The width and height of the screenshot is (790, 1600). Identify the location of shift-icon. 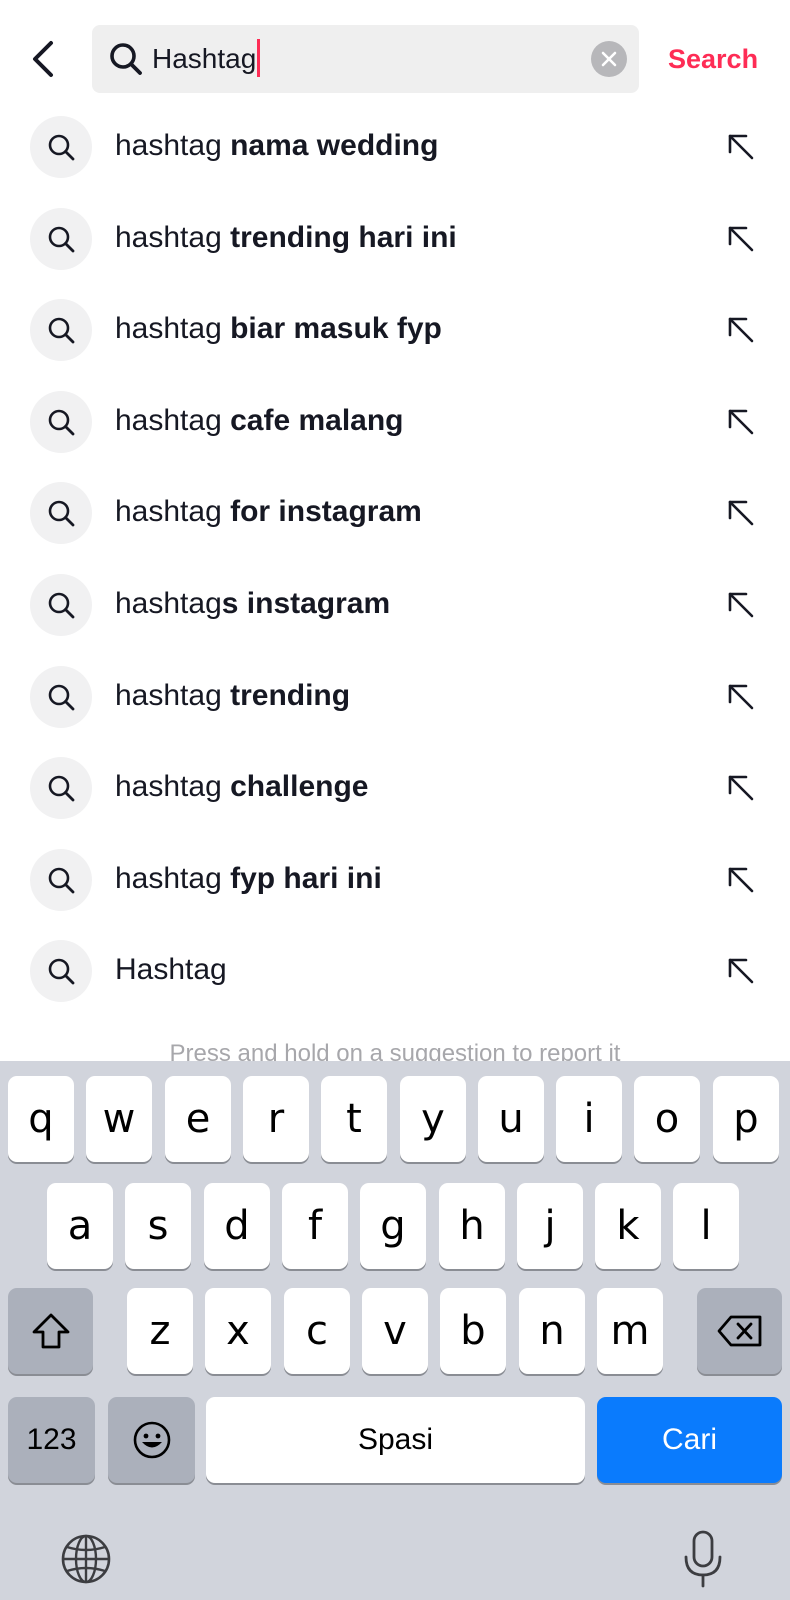
(50, 1331).